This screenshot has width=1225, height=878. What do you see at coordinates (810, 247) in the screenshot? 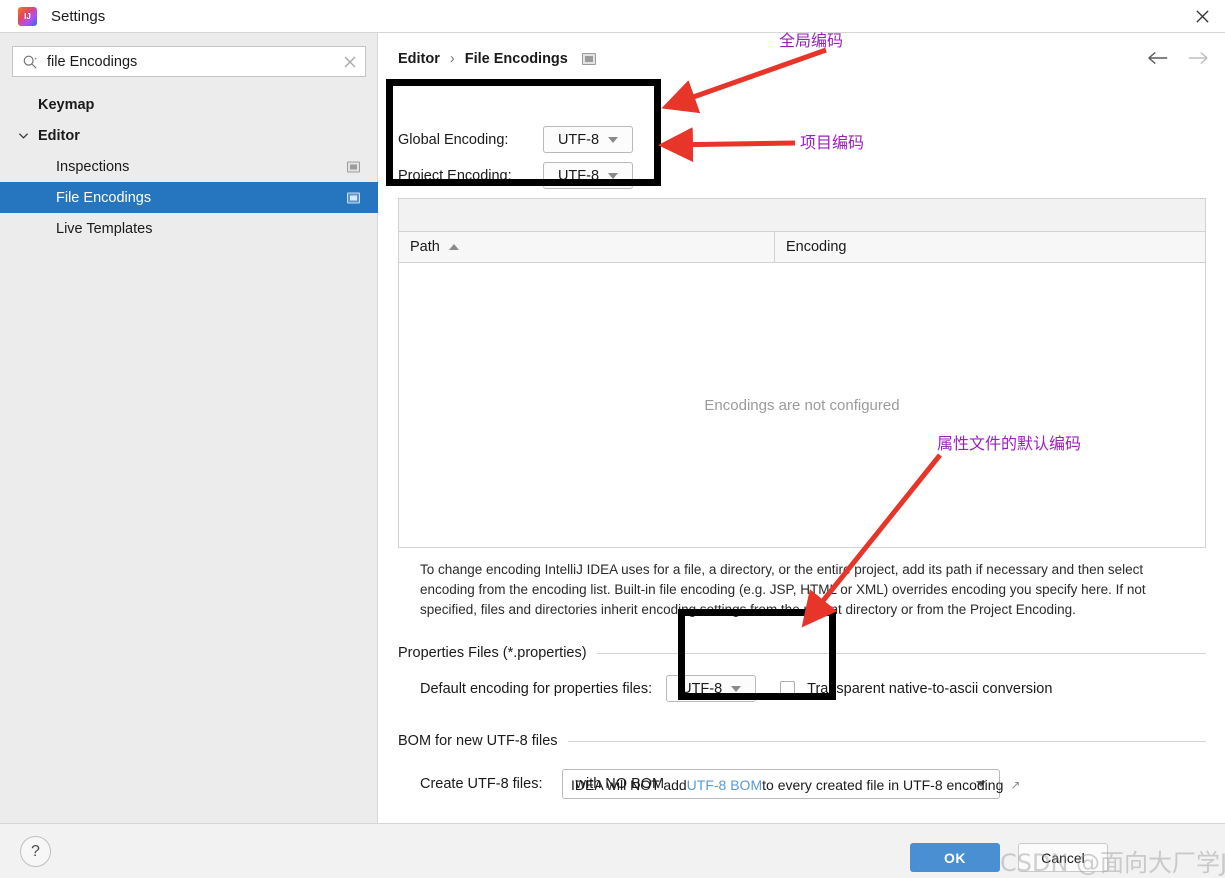
I see `column-header-encoding: Encoding` at bounding box center [810, 247].